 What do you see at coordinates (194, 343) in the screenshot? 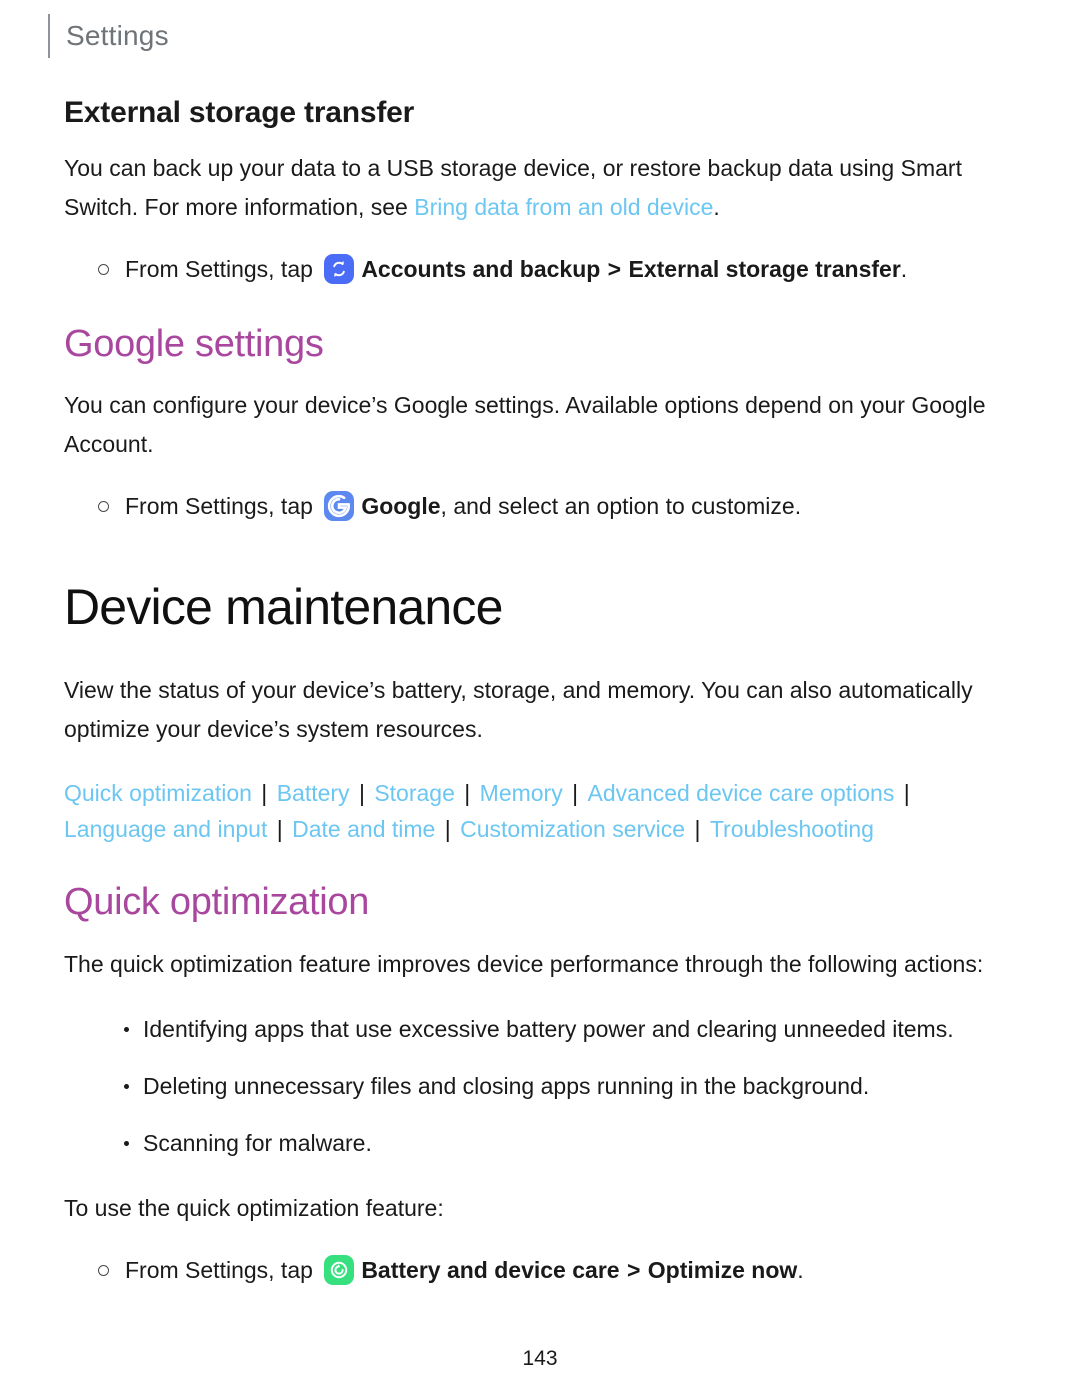
I see `heading-google-settings: Google settings` at bounding box center [194, 343].